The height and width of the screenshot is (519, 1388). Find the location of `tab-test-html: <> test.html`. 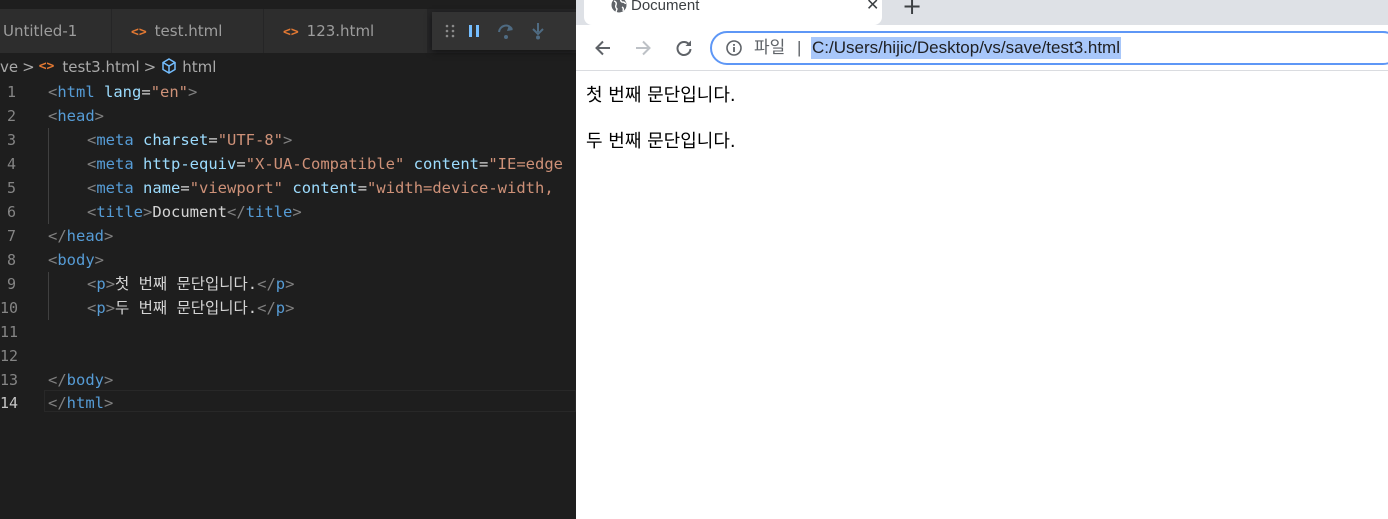

tab-test-html: <> test.html is located at coordinates (188, 31).